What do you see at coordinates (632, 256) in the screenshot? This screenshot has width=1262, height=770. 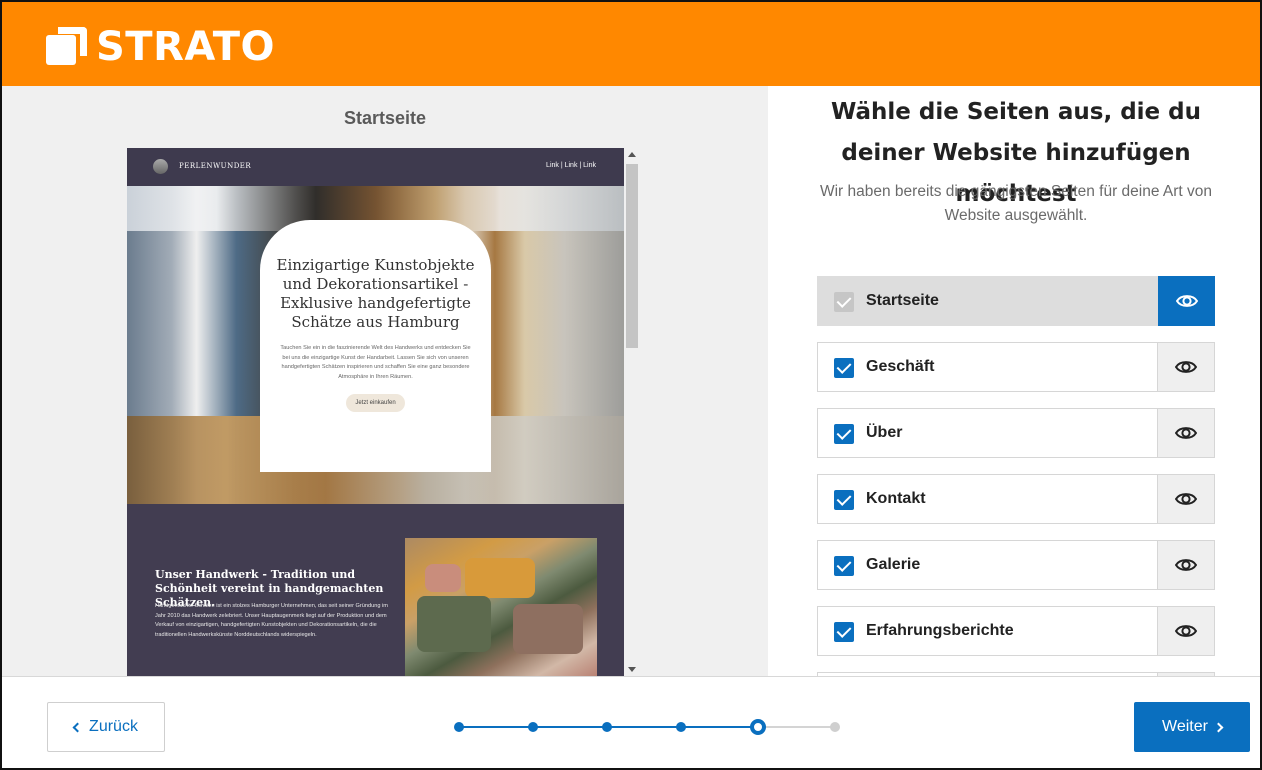 I see `scrollbar-thumb` at bounding box center [632, 256].